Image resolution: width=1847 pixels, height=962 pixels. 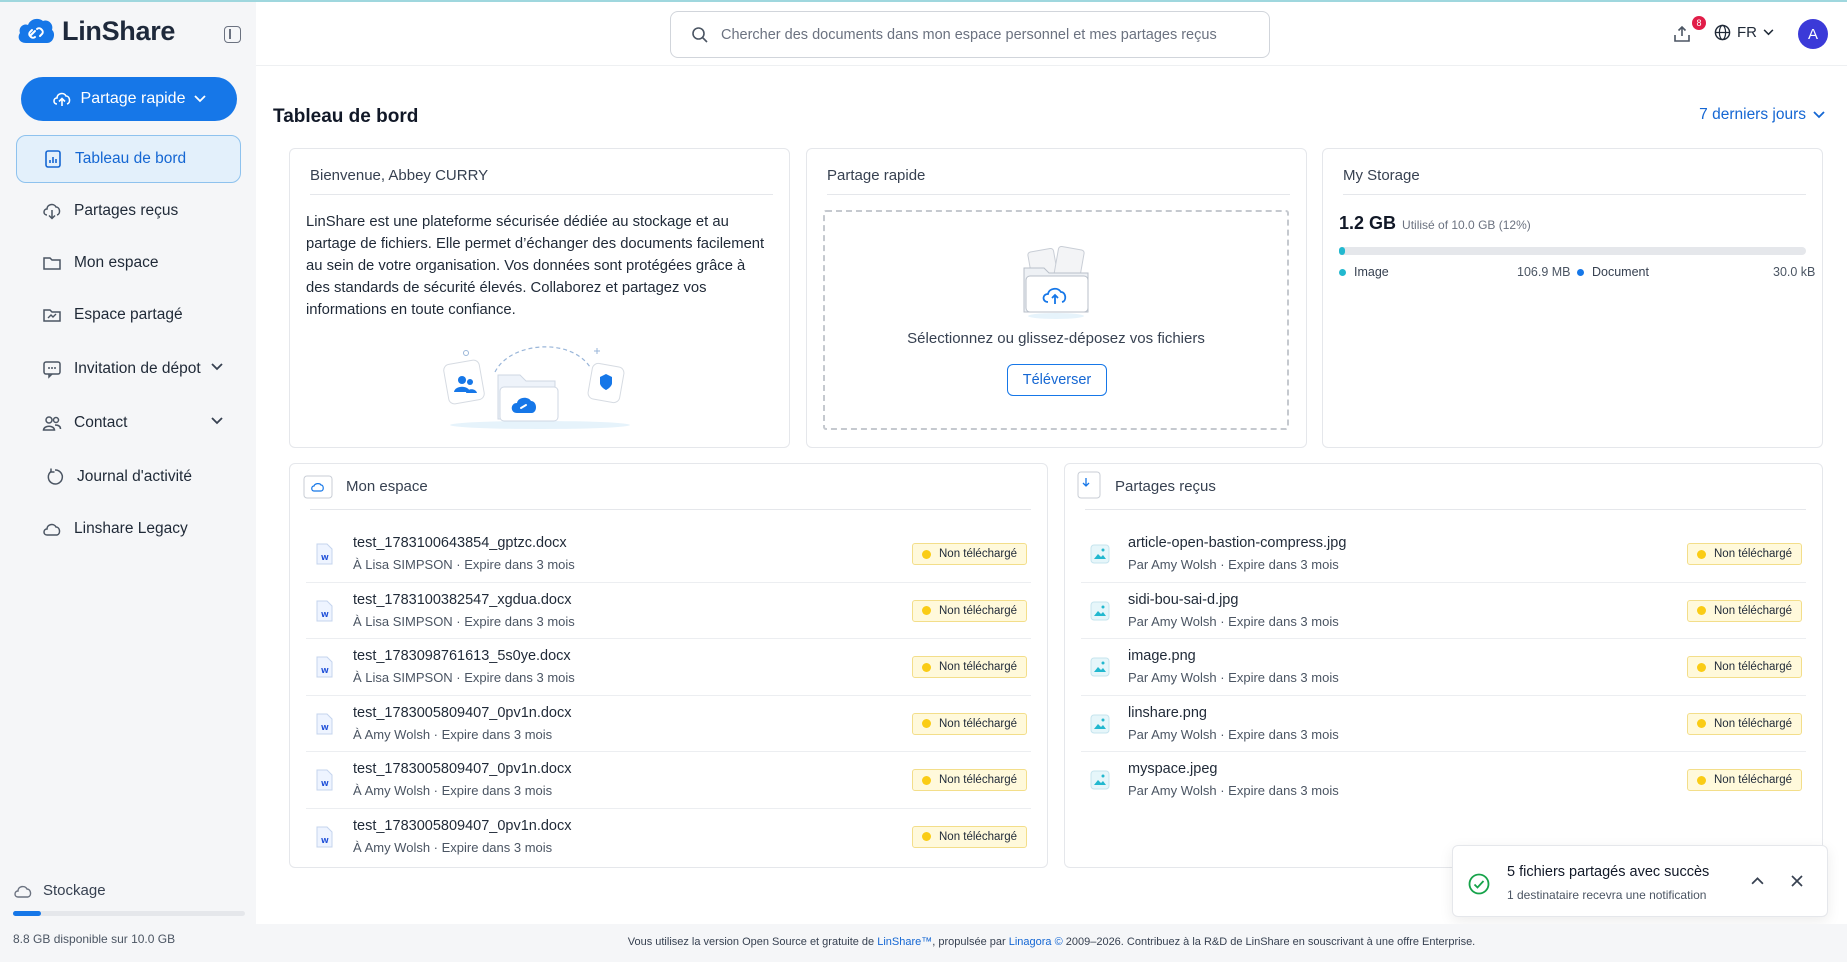 I want to click on upload-queue-icon, so click(x=1682, y=34).